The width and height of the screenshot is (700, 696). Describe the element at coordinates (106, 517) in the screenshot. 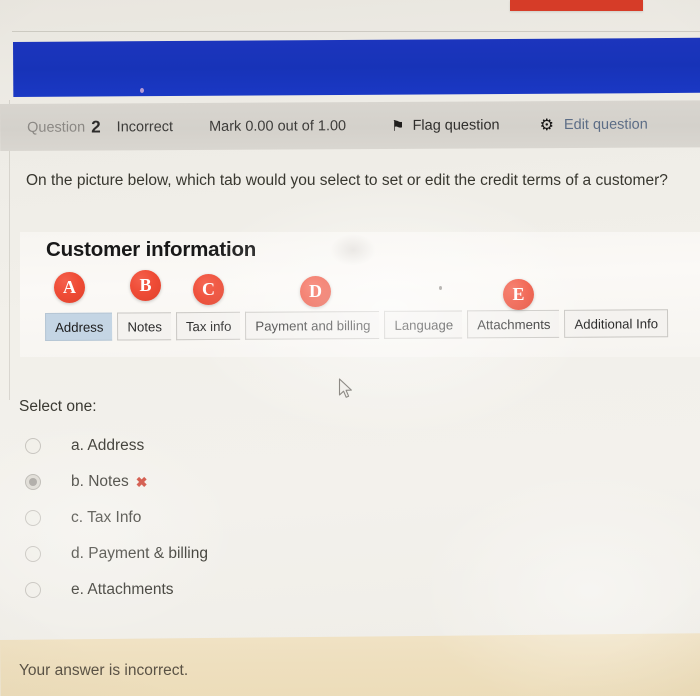

I see `answer-option-c-label: c. Tax Info` at that location.